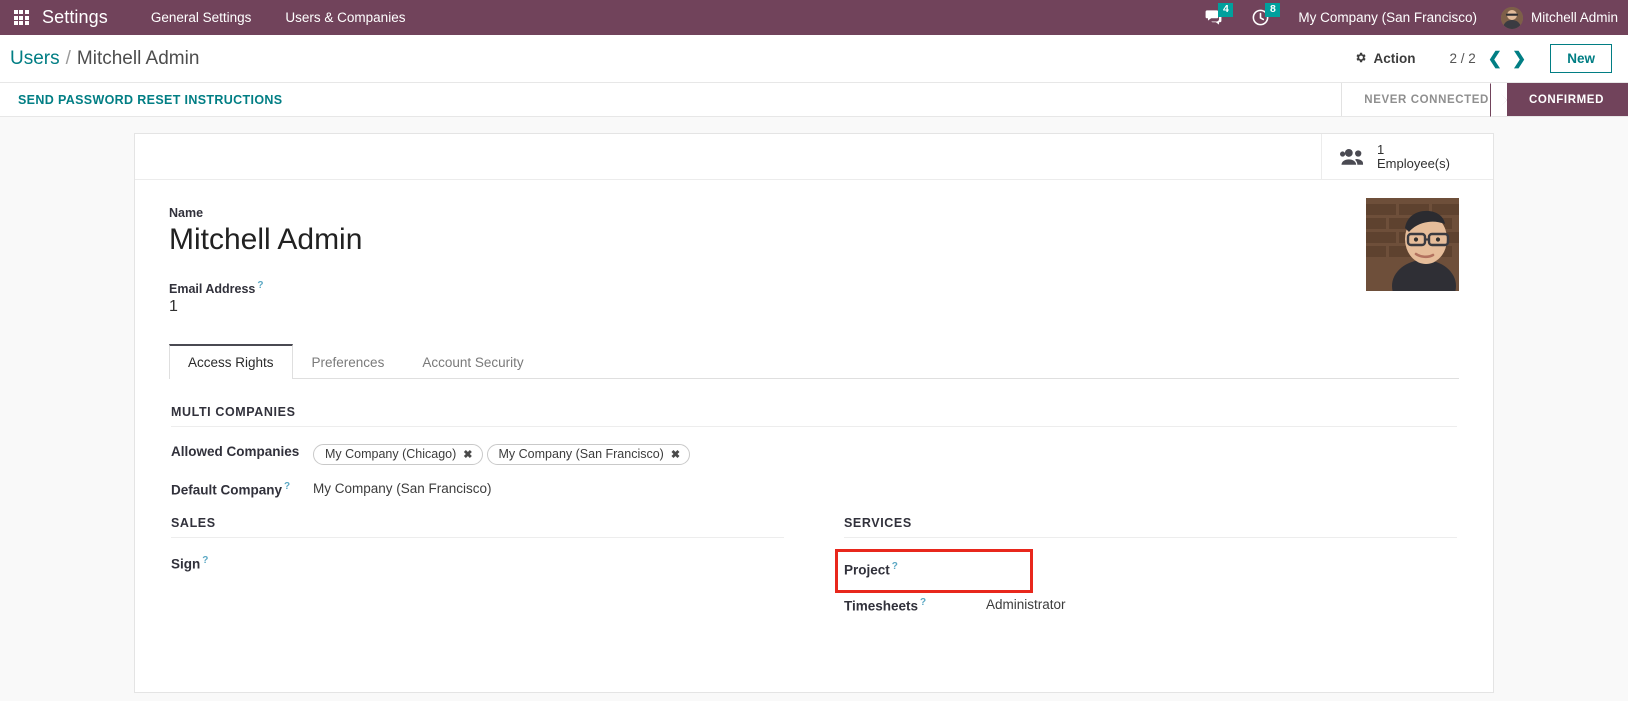  I want to click on user-menu-name: Mitchell Admin, so click(1574, 17).